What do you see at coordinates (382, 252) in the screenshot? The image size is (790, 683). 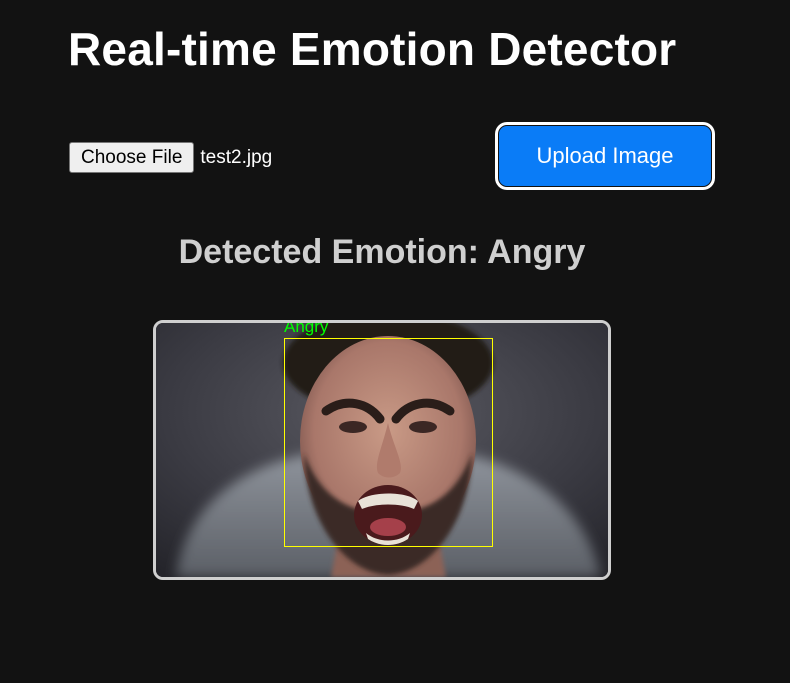 I see `detected-emotion-heading: Detected Emotion: Angry` at bounding box center [382, 252].